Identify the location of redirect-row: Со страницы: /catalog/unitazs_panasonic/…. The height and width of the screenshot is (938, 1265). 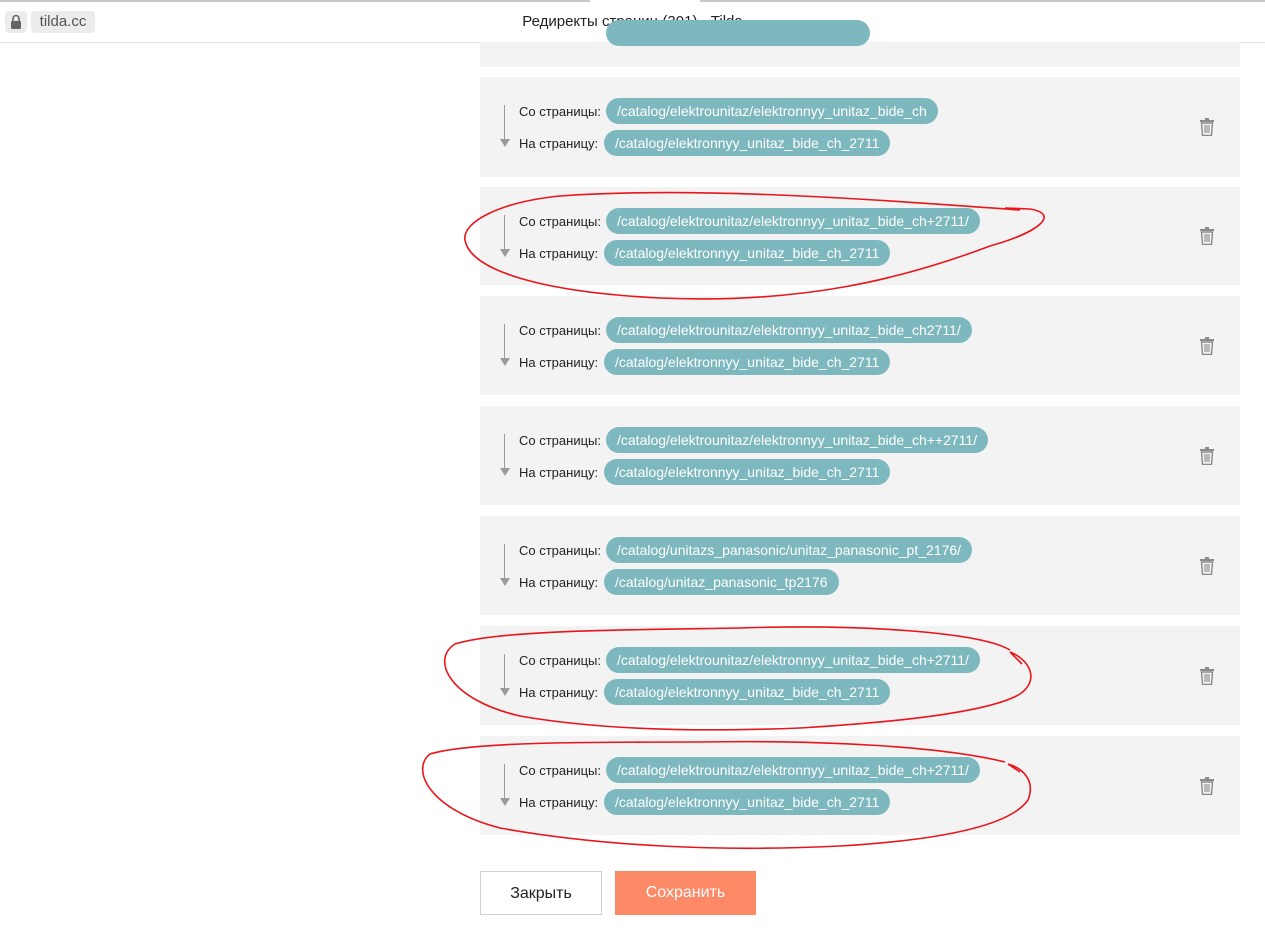
(860, 565).